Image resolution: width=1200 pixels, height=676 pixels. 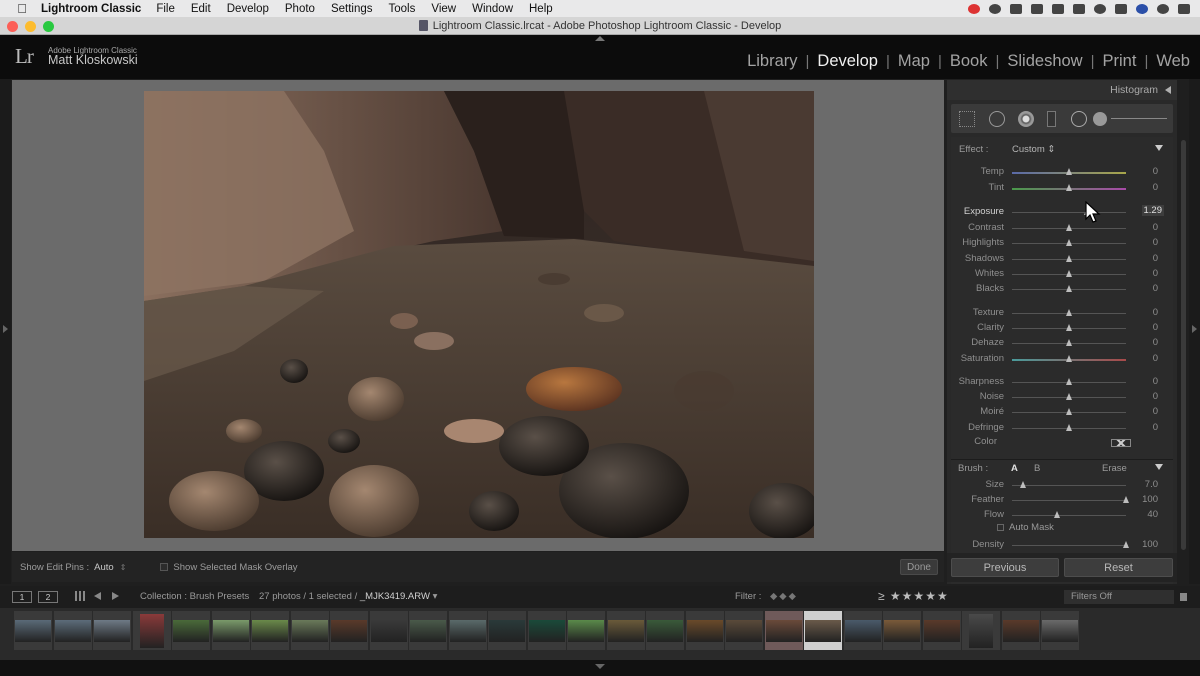 What do you see at coordinates (12, 26) in the screenshot?
I see `close-window-button` at bounding box center [12, 26].